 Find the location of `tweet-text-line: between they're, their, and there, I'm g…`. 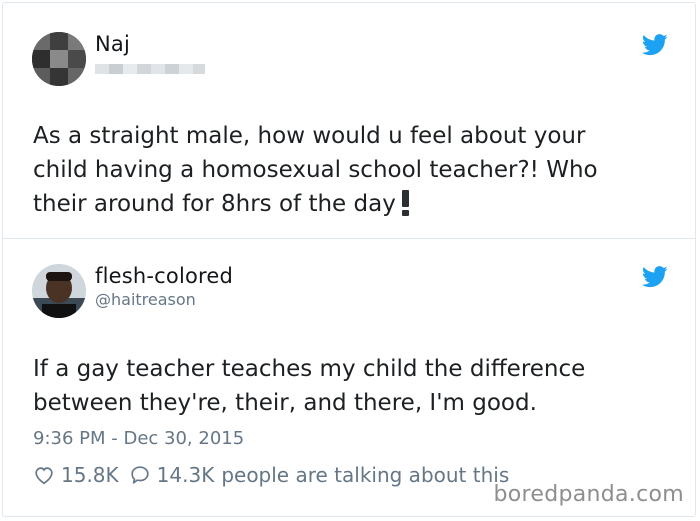

tweet-text-line: between they're, their, and there, I'm g… is located at coordinates (285, 403).